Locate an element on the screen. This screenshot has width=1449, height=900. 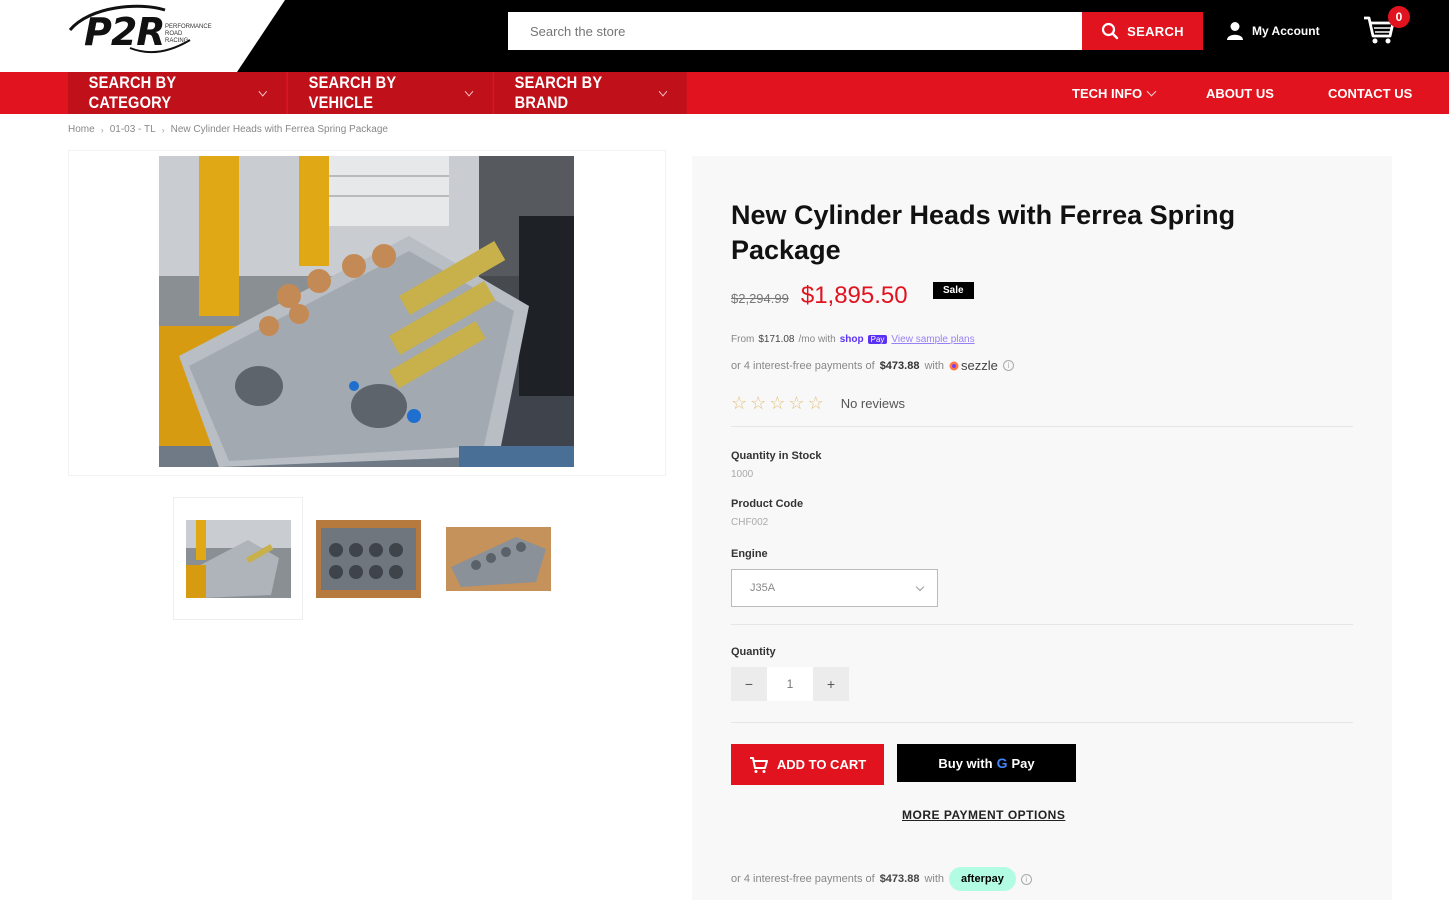
sezzle-mark-icon is located at coordinates (954, 365).